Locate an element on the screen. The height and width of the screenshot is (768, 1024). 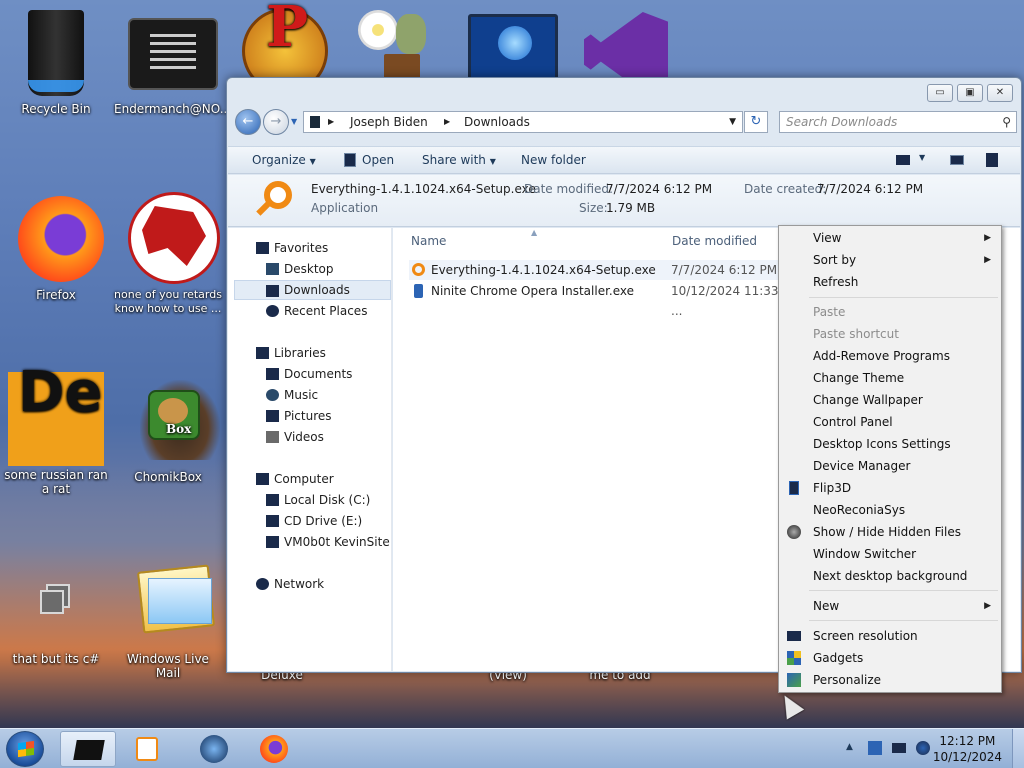
everything-file-icon is located at coordinates (418, 269).